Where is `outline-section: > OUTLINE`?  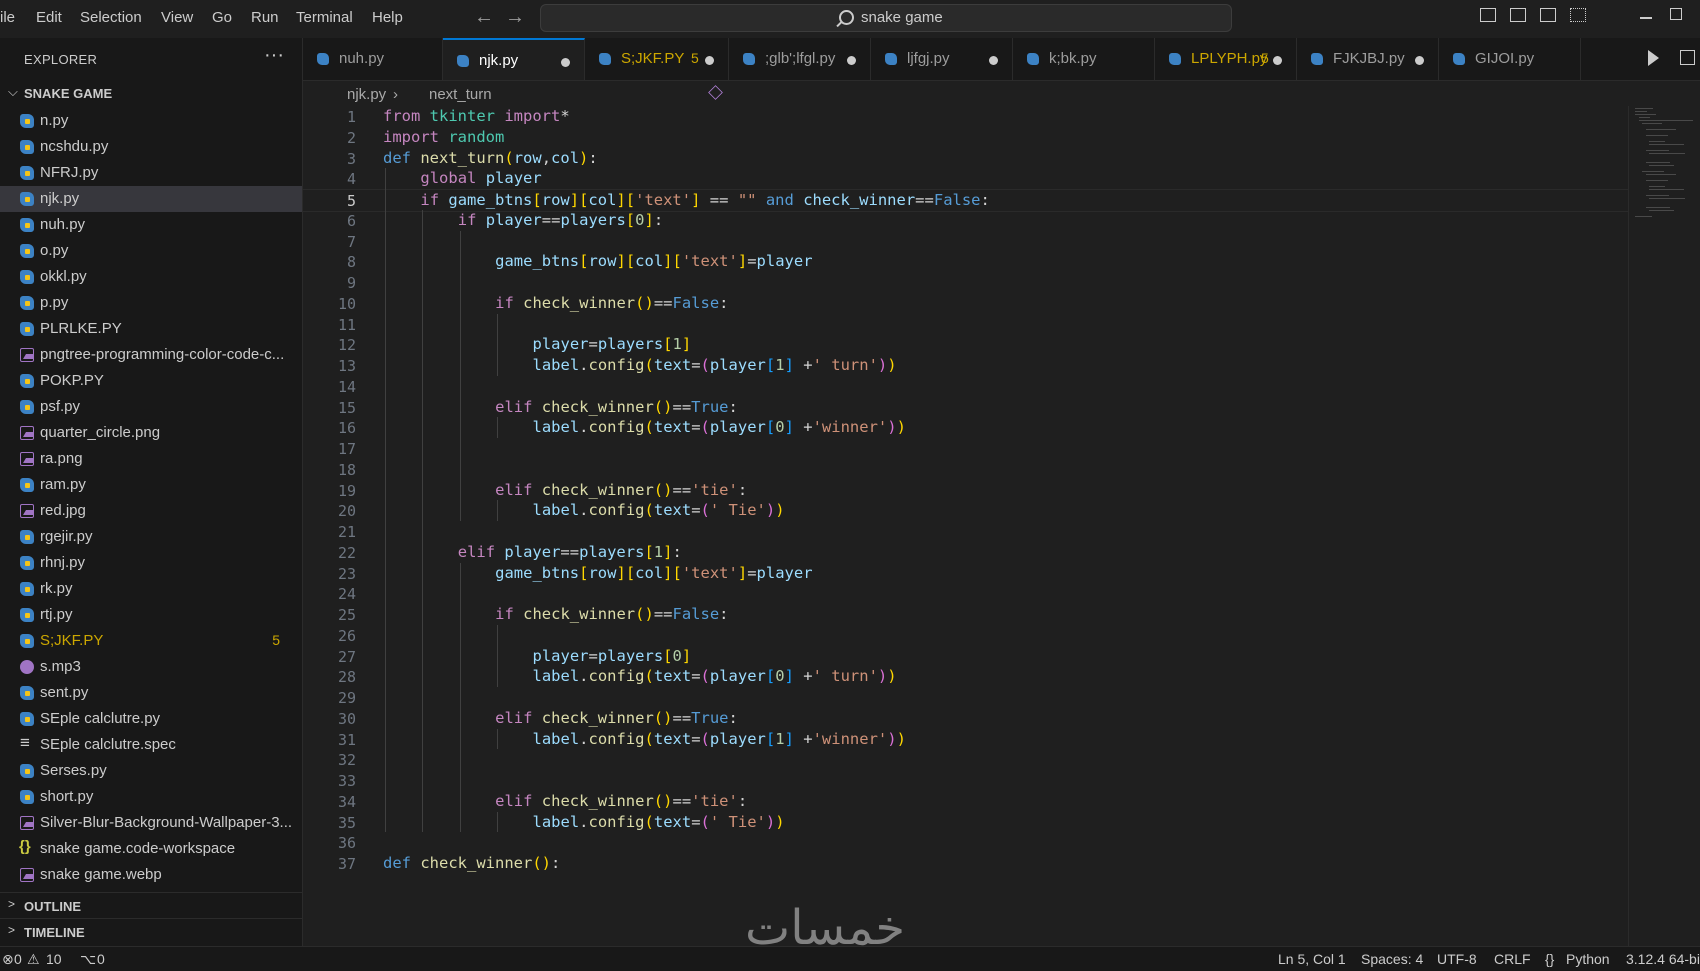 outline-section: > OUTLINE is located at coordinates (151, 905).